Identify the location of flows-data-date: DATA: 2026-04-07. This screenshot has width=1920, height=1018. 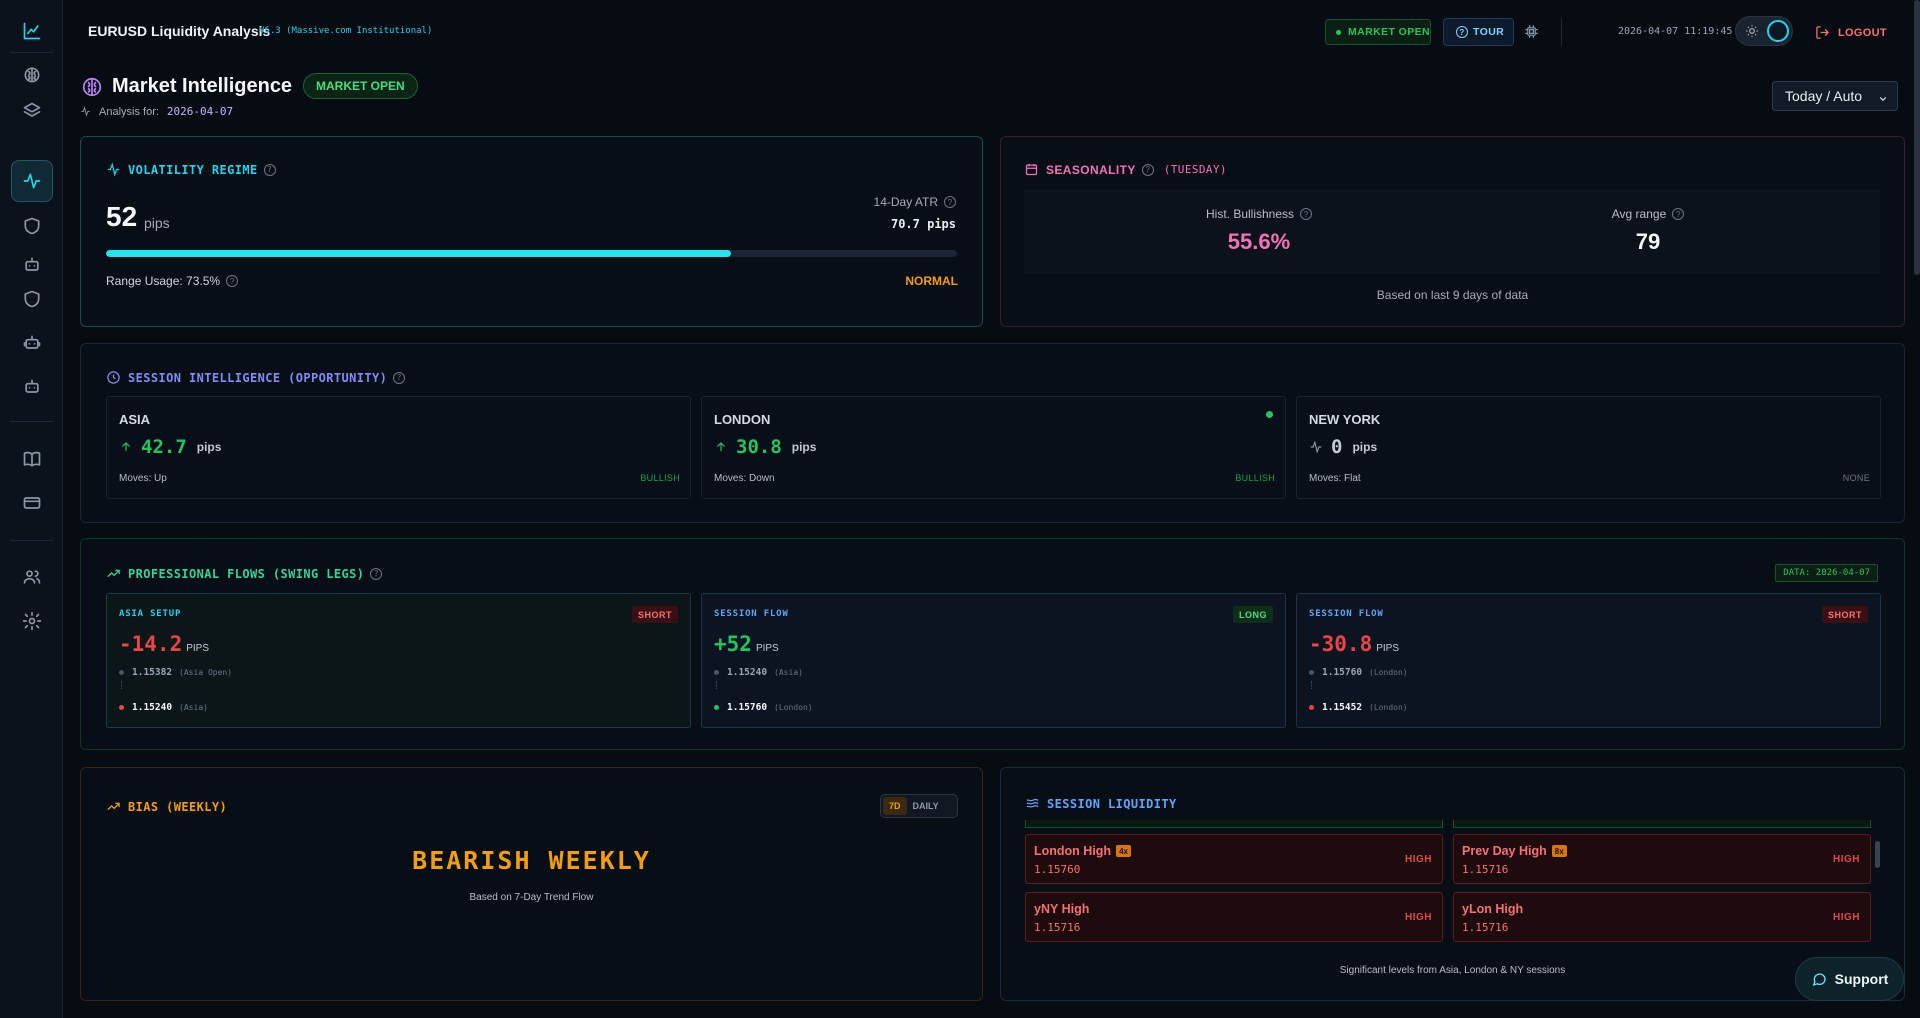
(1826, 573).